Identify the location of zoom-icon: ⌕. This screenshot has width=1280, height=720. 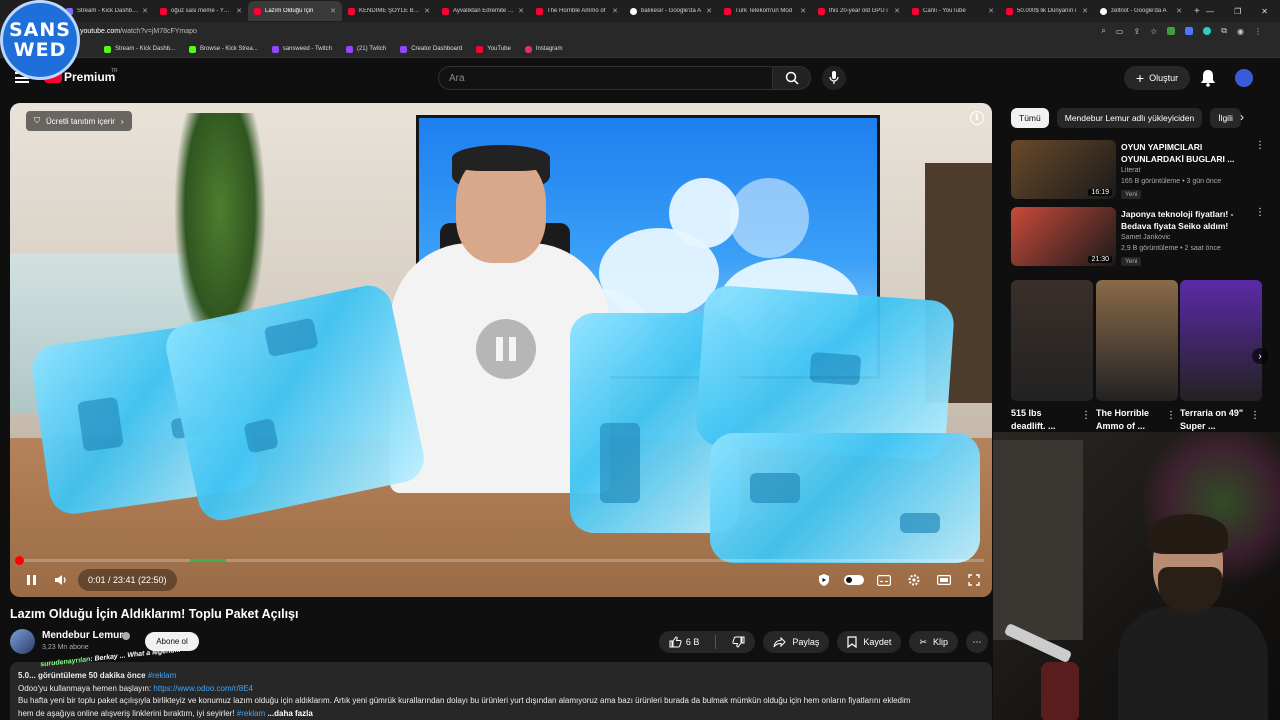
(1103, 31).